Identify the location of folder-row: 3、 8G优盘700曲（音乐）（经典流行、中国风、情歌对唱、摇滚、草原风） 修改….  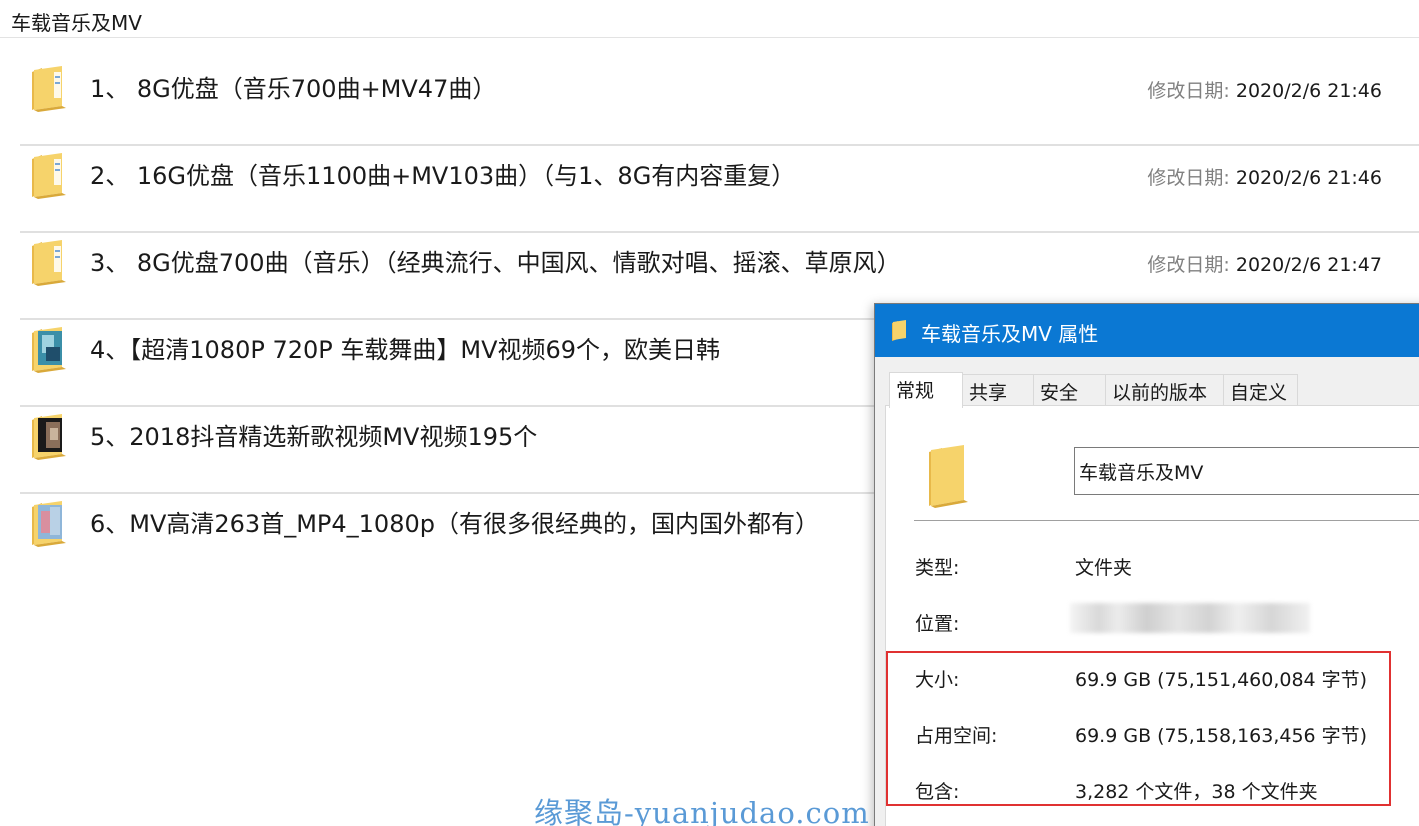
(719, 255).